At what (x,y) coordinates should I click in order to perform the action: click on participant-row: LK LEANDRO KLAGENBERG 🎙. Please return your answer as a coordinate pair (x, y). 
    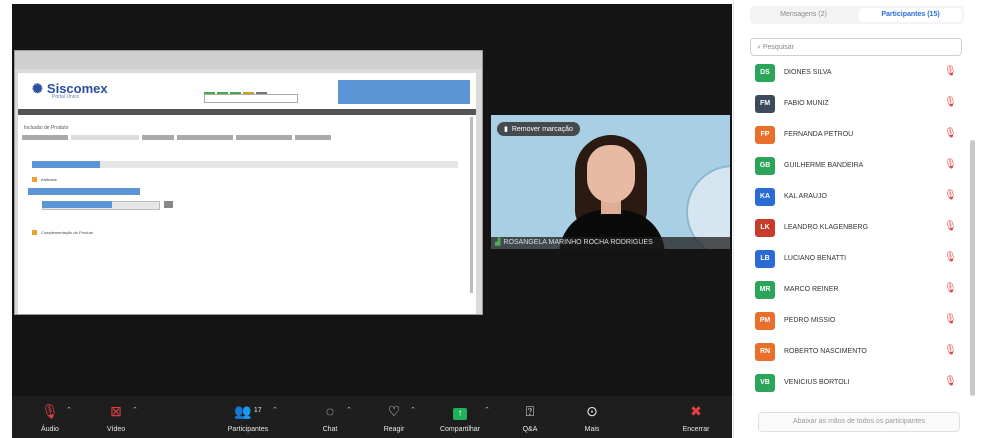
    Looking at the image, I should click on (861, 230).